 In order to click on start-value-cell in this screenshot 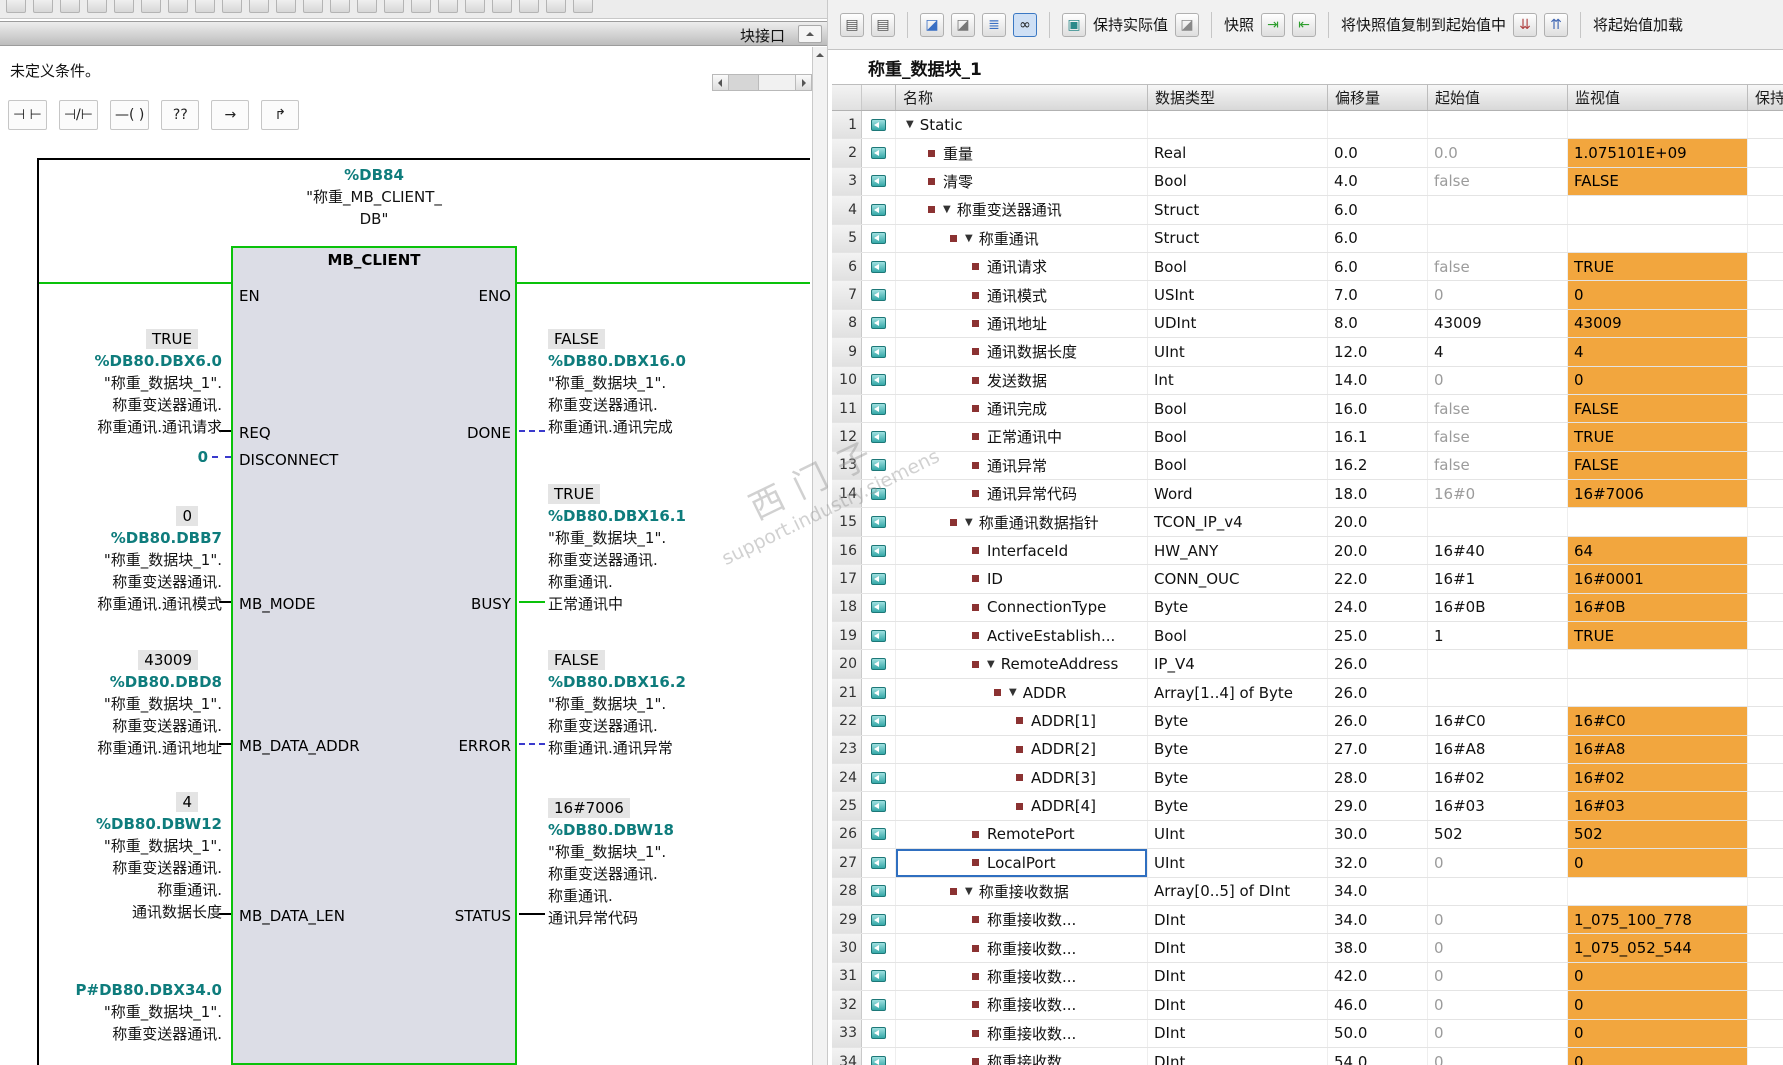, I will do `click(1498, 238)`.